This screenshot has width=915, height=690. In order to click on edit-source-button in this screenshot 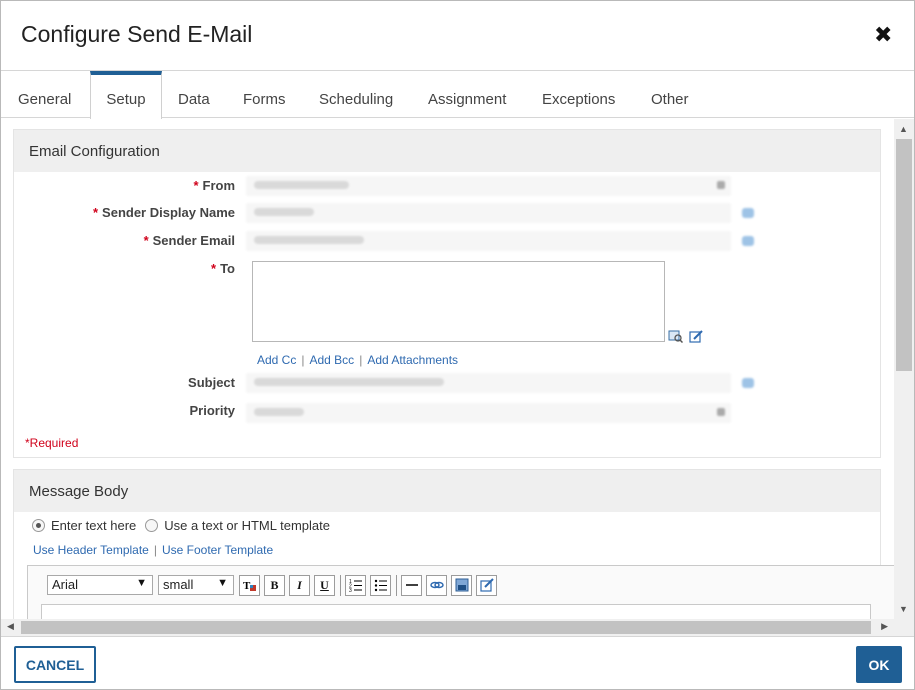, I will do `click(486, 585)`.